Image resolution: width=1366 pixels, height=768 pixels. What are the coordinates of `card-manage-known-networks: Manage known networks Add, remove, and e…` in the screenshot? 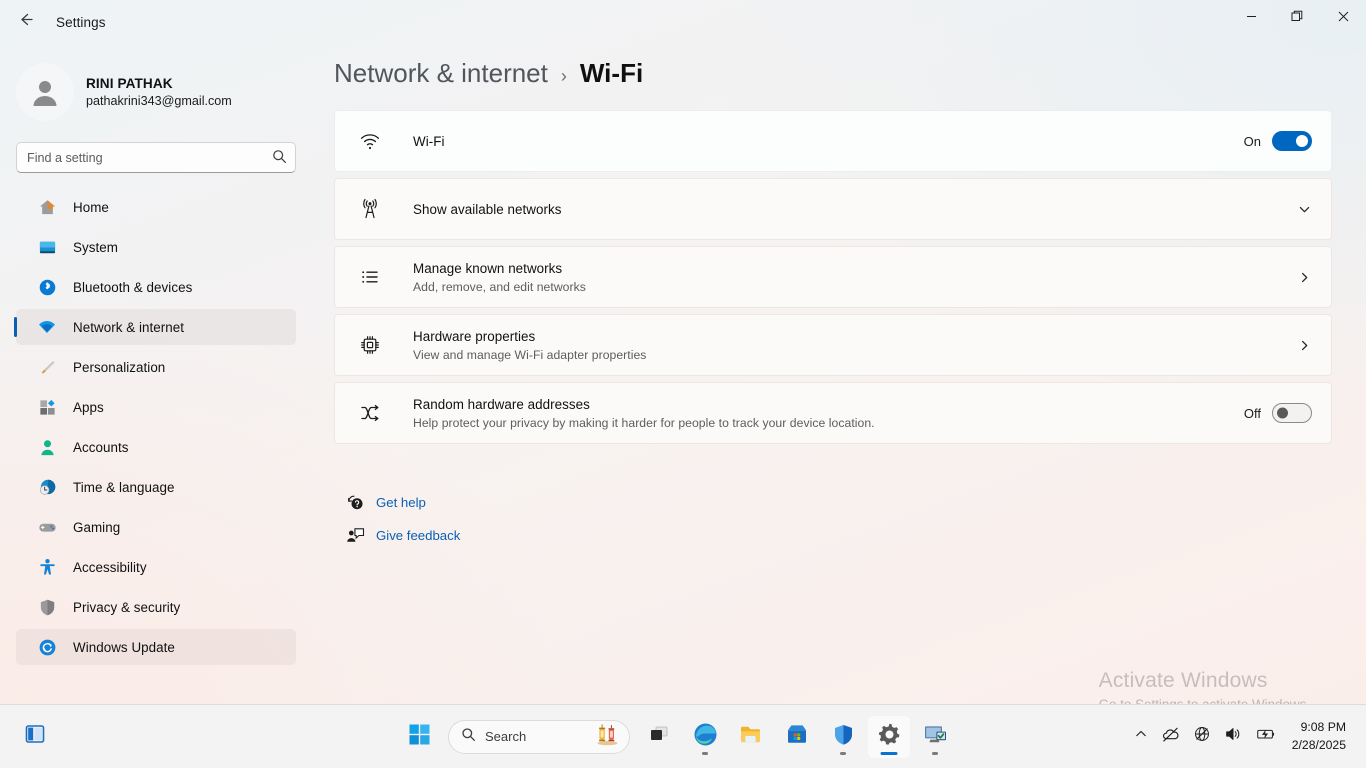 It's located at (833, 277).